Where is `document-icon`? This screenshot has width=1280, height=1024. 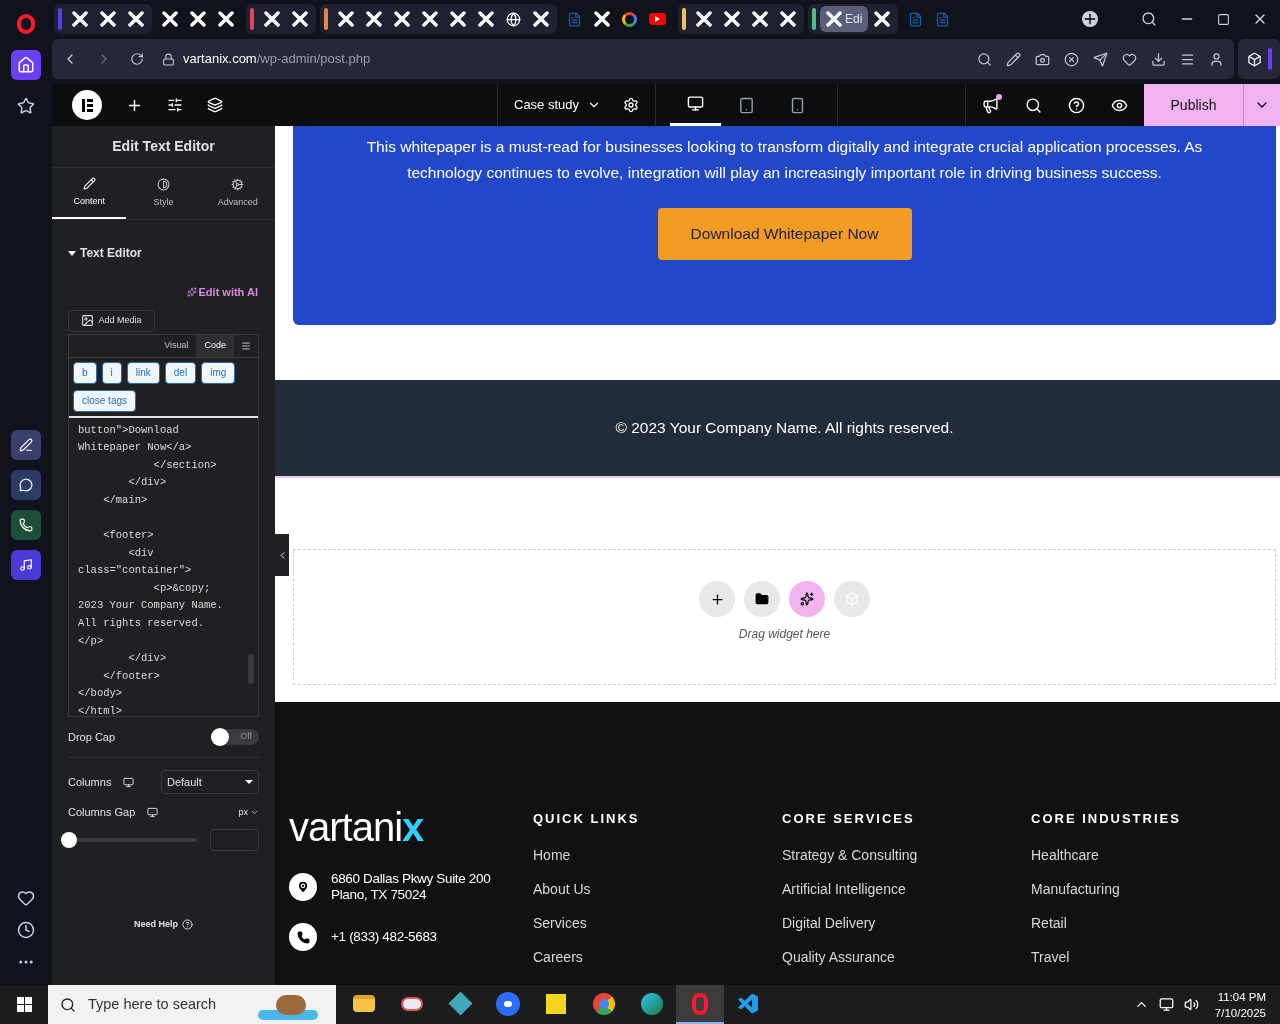 document-icon is located at coordinates (574, 19).